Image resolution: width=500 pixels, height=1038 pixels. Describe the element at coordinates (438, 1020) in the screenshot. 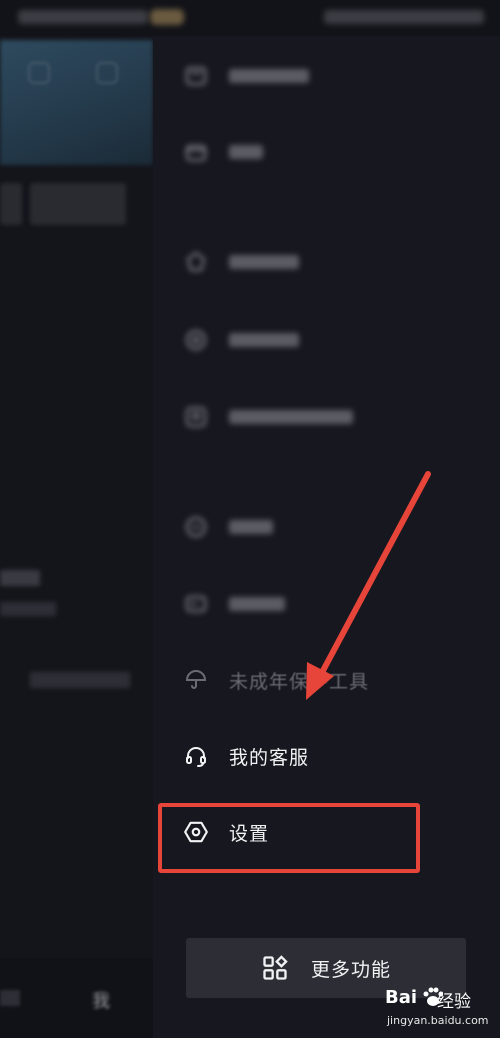

I see `watermark-url: jingyan.baidu.com` at that location.